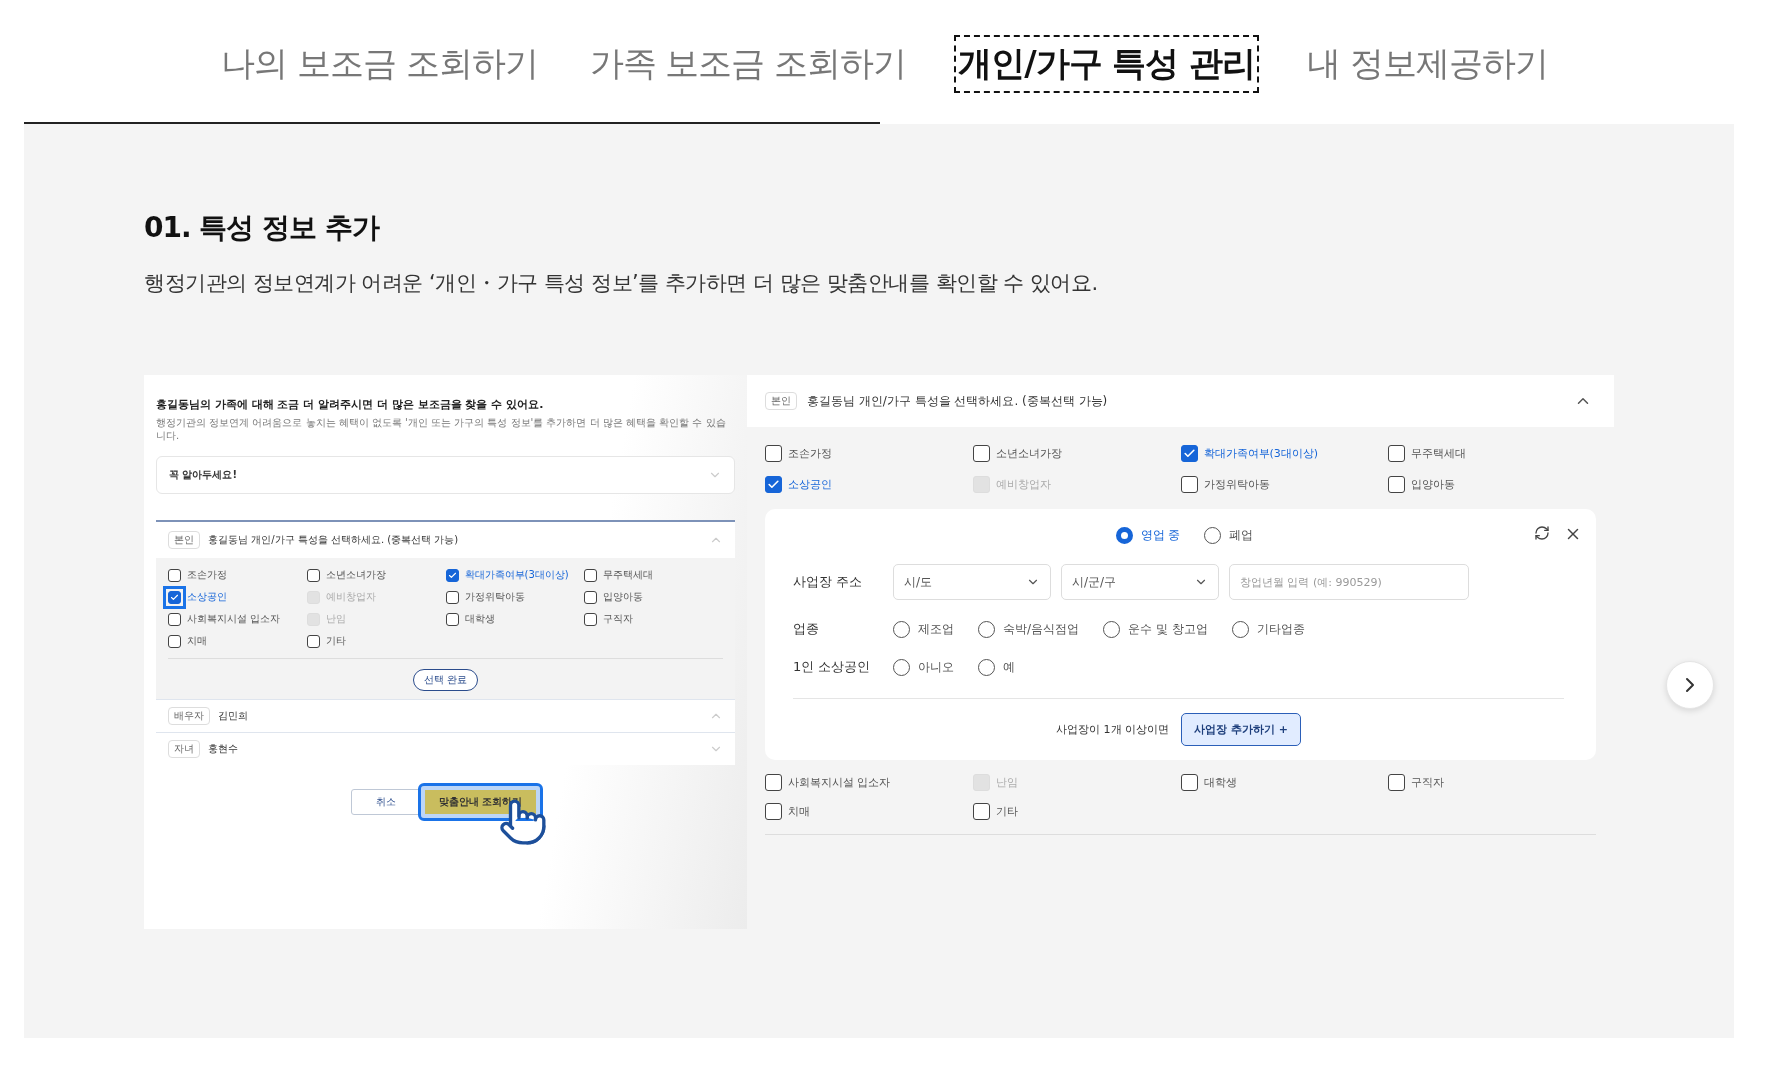 This screenshot has height=1066, width=1769. Describe the element at coordinates (379, 64) in the screenshot. I see `tab: 나의 보조금 조회하기` at that location.